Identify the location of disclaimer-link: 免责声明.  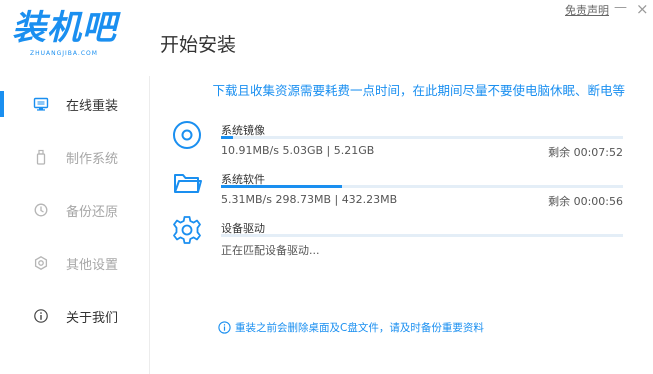
(587, 10).